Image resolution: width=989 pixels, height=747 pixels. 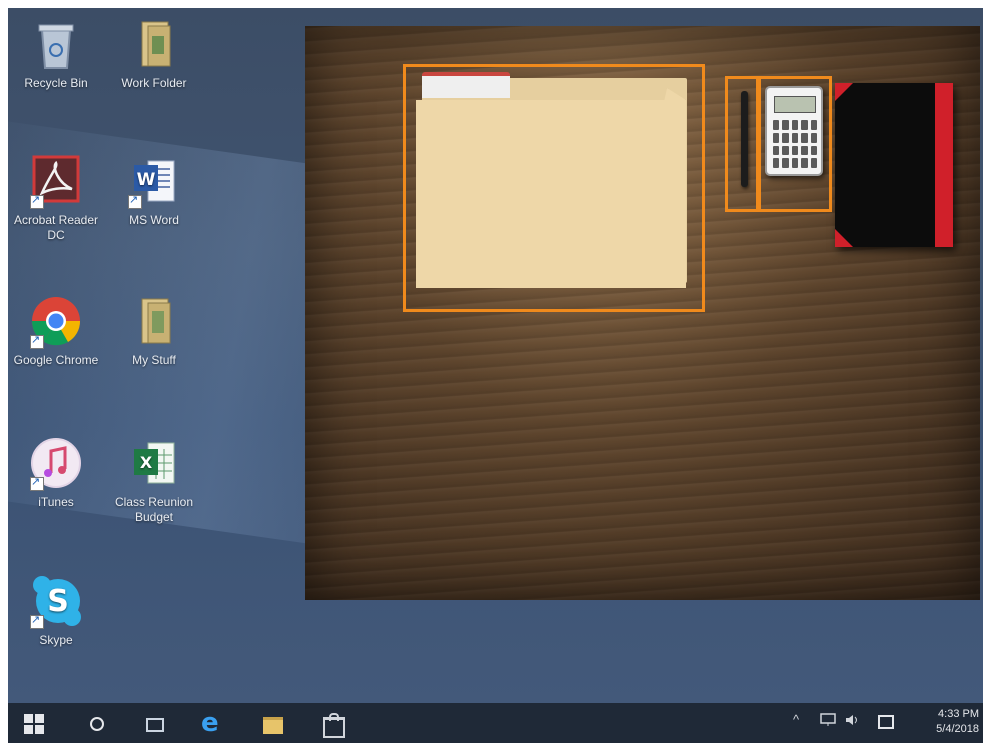 I want to click on desktop-icon-label: Acrobat Reader DC, so click(x=56, y=227).